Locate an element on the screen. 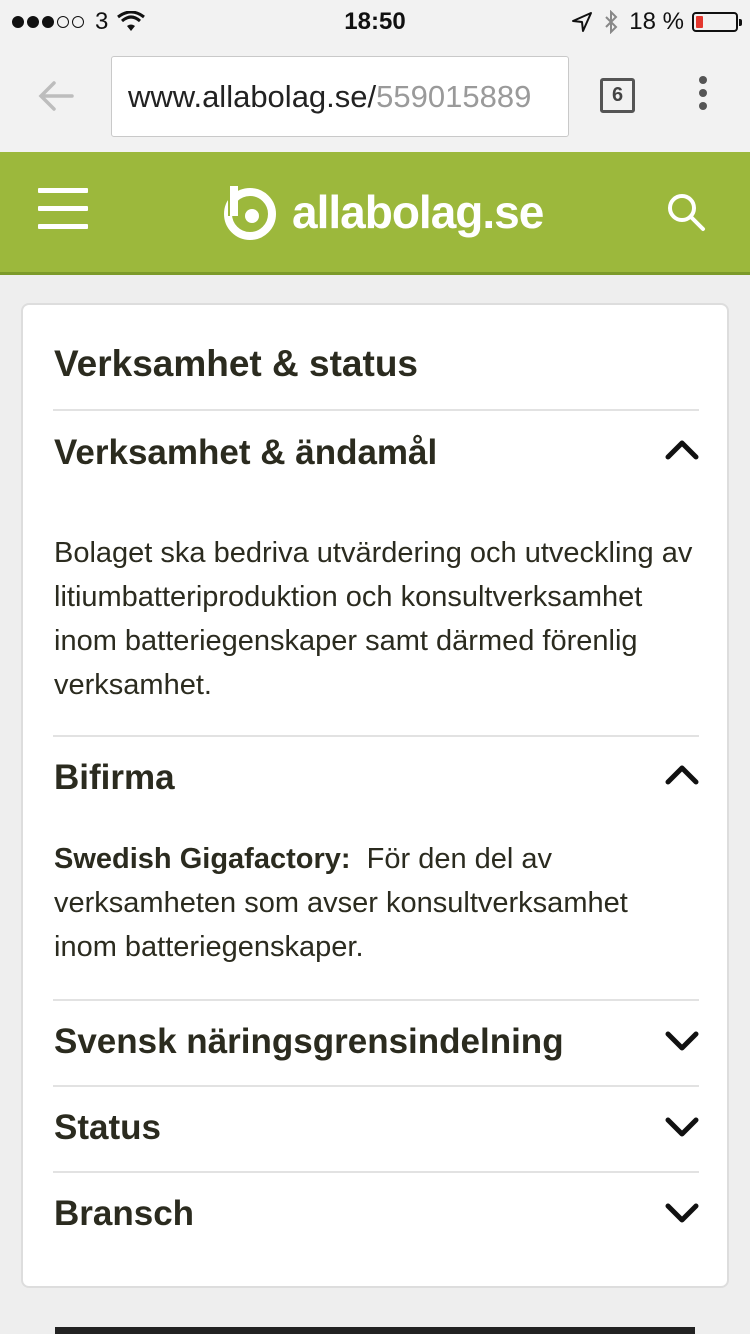 The width and height of the screenshot is (750, 1334). section-header-bransch: Bransch is located at coordinates (377, 1214).